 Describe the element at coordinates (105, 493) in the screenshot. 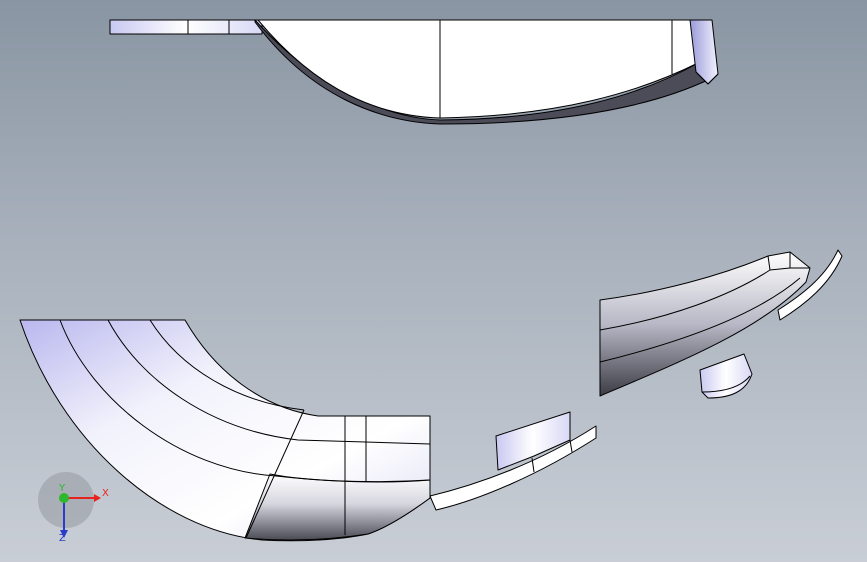

I see `triad-x-label: X` at that location.